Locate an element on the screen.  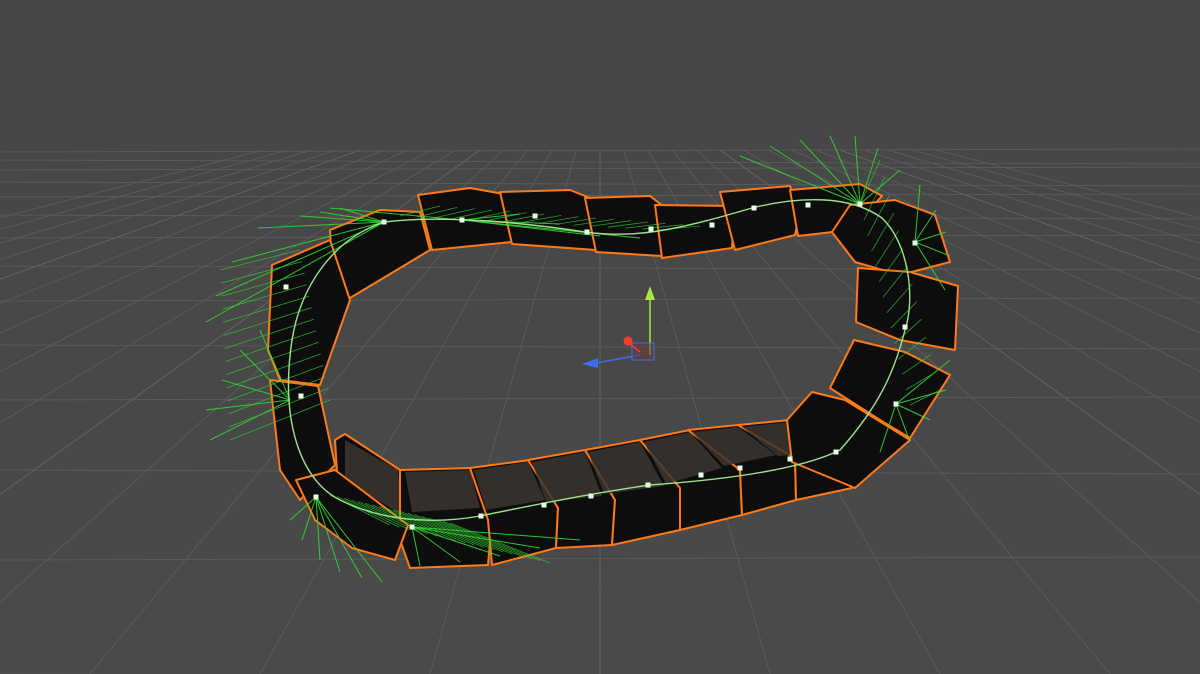
transform-gizmo-icon is located at coordinates (618, 327).